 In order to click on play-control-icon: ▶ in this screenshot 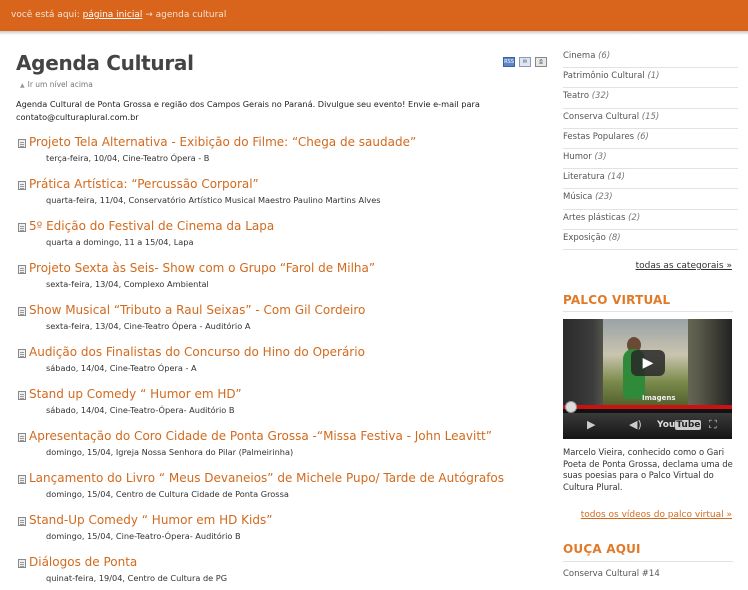, I will do `click(591, 424)`.